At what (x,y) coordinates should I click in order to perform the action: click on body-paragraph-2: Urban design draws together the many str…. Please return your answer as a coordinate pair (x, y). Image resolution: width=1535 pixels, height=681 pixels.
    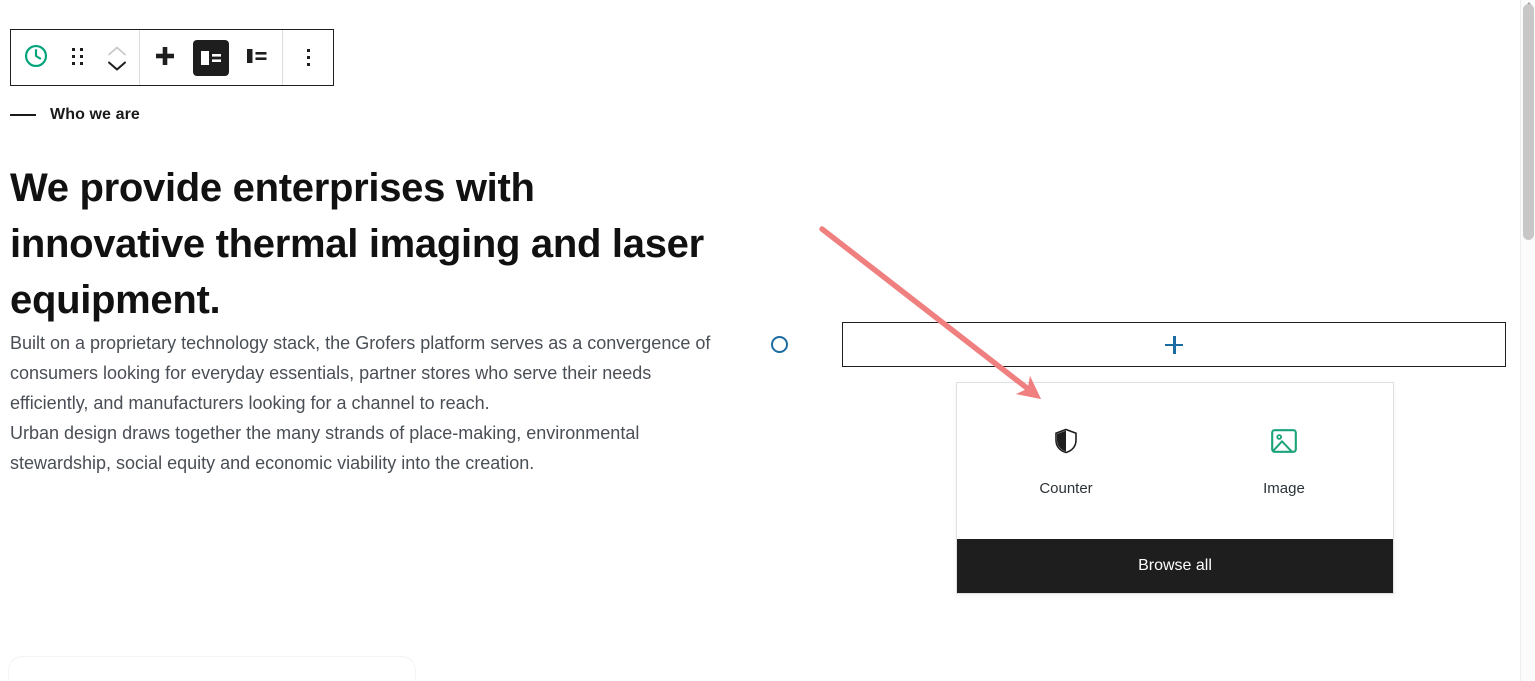
    Looking at the image, I should click on (366, 448).